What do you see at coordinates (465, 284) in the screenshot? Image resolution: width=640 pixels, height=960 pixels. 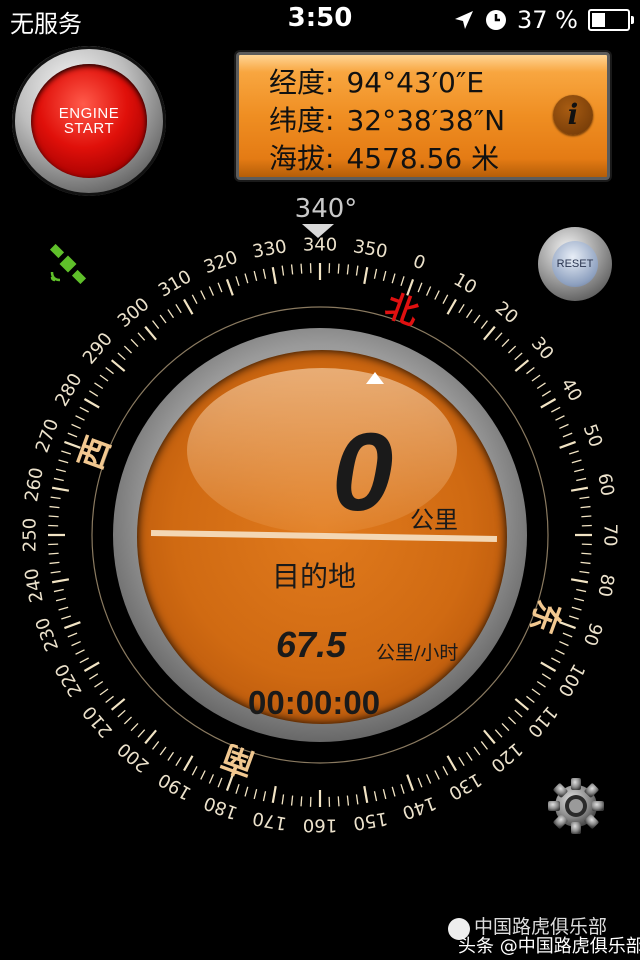 I see `compass-label-10: 10` at bounding box center [465, 284].